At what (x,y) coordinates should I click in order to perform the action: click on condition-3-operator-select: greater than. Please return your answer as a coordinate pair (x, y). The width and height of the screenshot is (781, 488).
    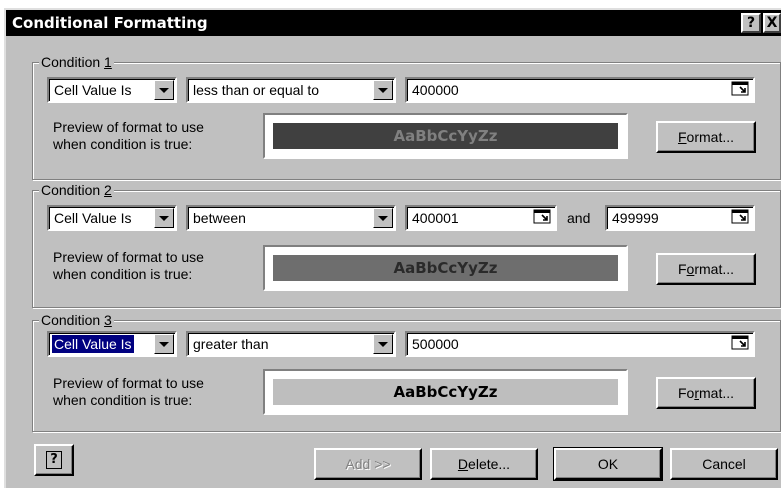
    Looking at the image, I should click on (291, 344).